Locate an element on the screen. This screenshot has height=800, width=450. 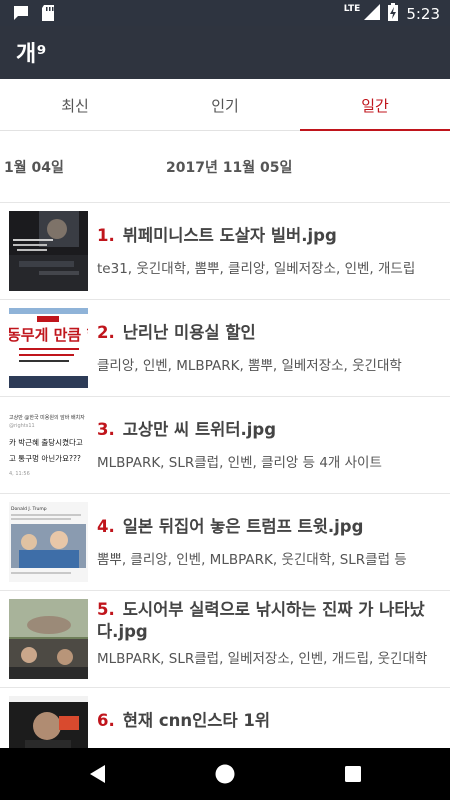
thumbnail-text: 고 통구멍 아닌가요??? is located at coordinates (45, 458).